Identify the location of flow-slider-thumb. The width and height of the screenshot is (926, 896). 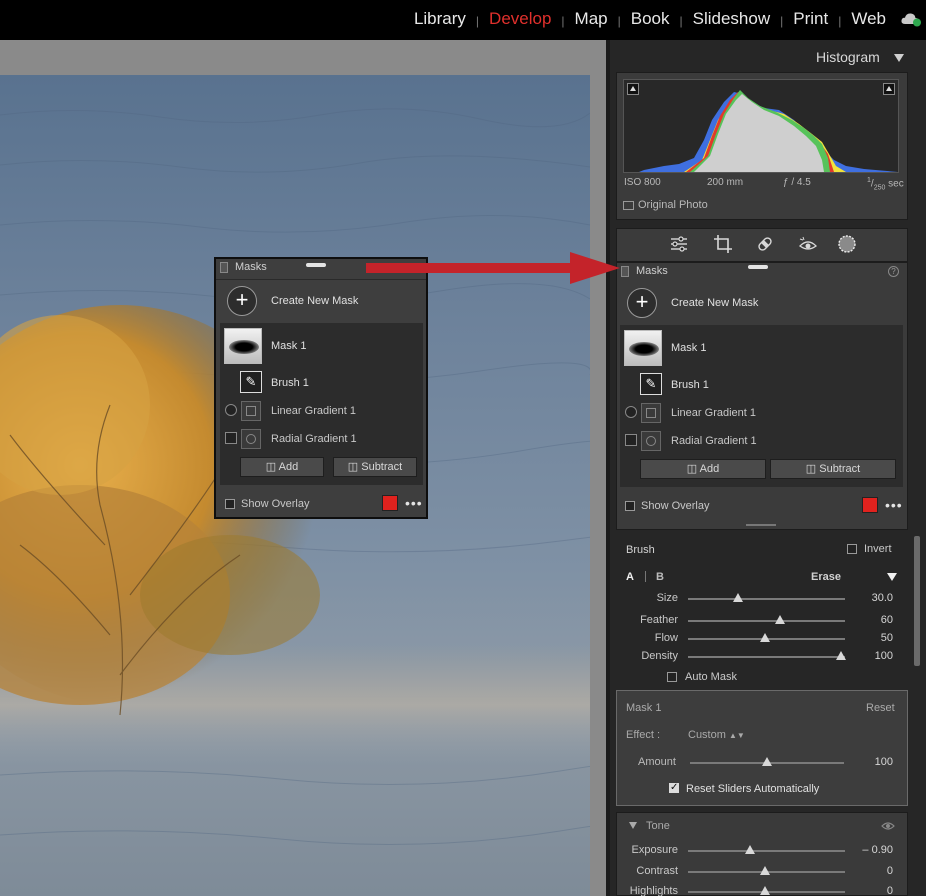
(765, 637).